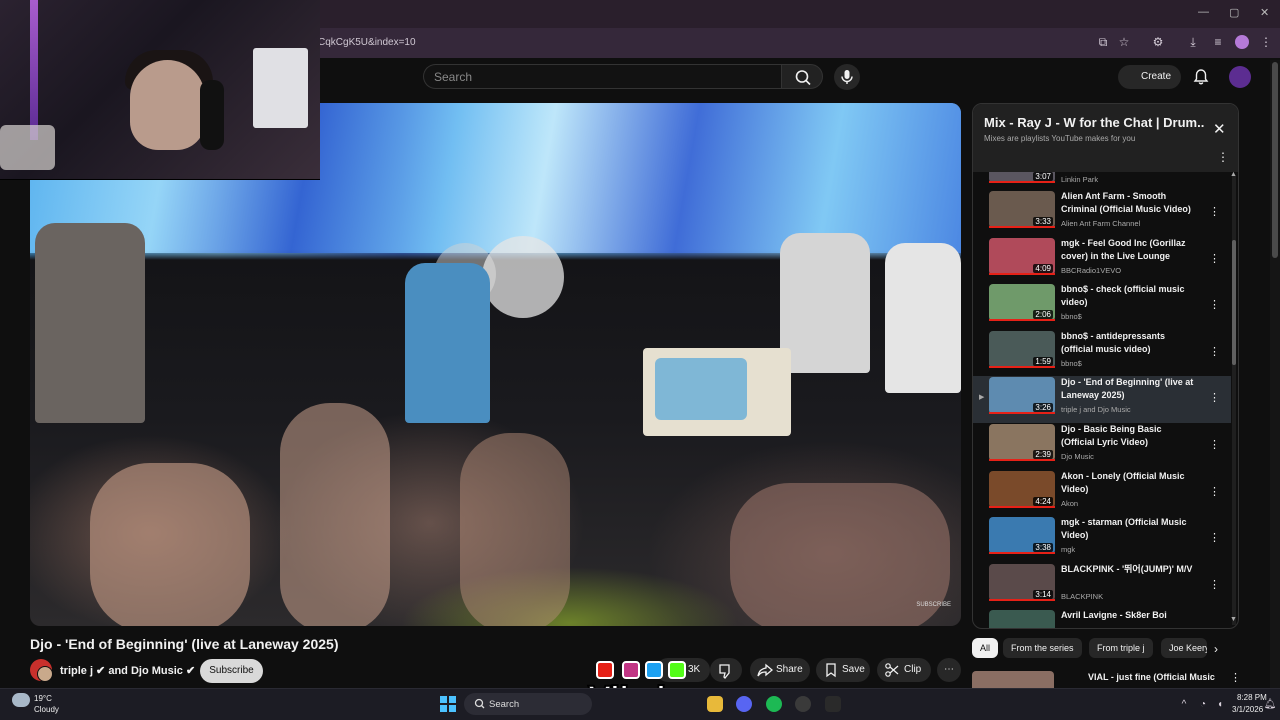 This screenshot has height=720, width=1280. What do you see at coordinates (605, 670) in the screenshot?
I see `youtube-logo-icon` at bounding box center [605, 670].